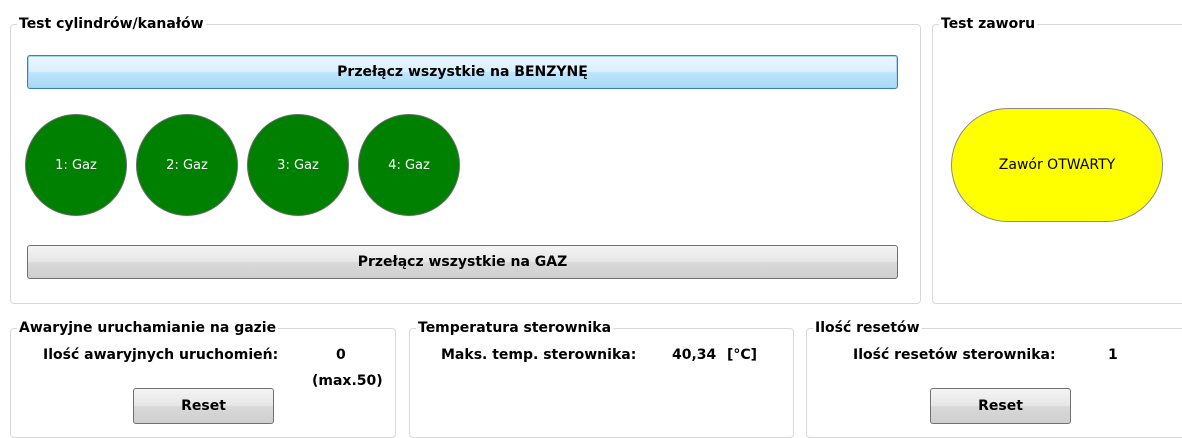 The width and height of the screenshot is (1182, 438). What do you see at coordinates (409, 165) in the screenshot?
I see `cylinder-4-indicator: 4: Gaz` at bounding box center [409, 165].